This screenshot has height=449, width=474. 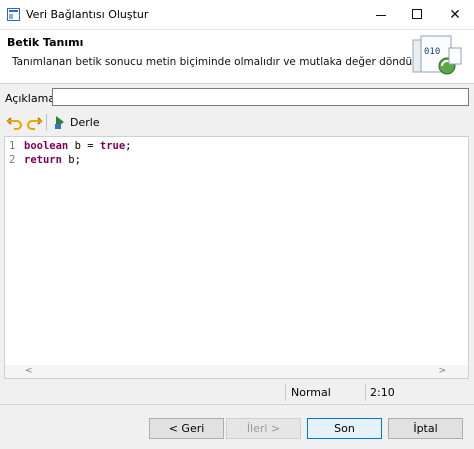 I want to click on close-button: ✕, so click(x=455, y=15).